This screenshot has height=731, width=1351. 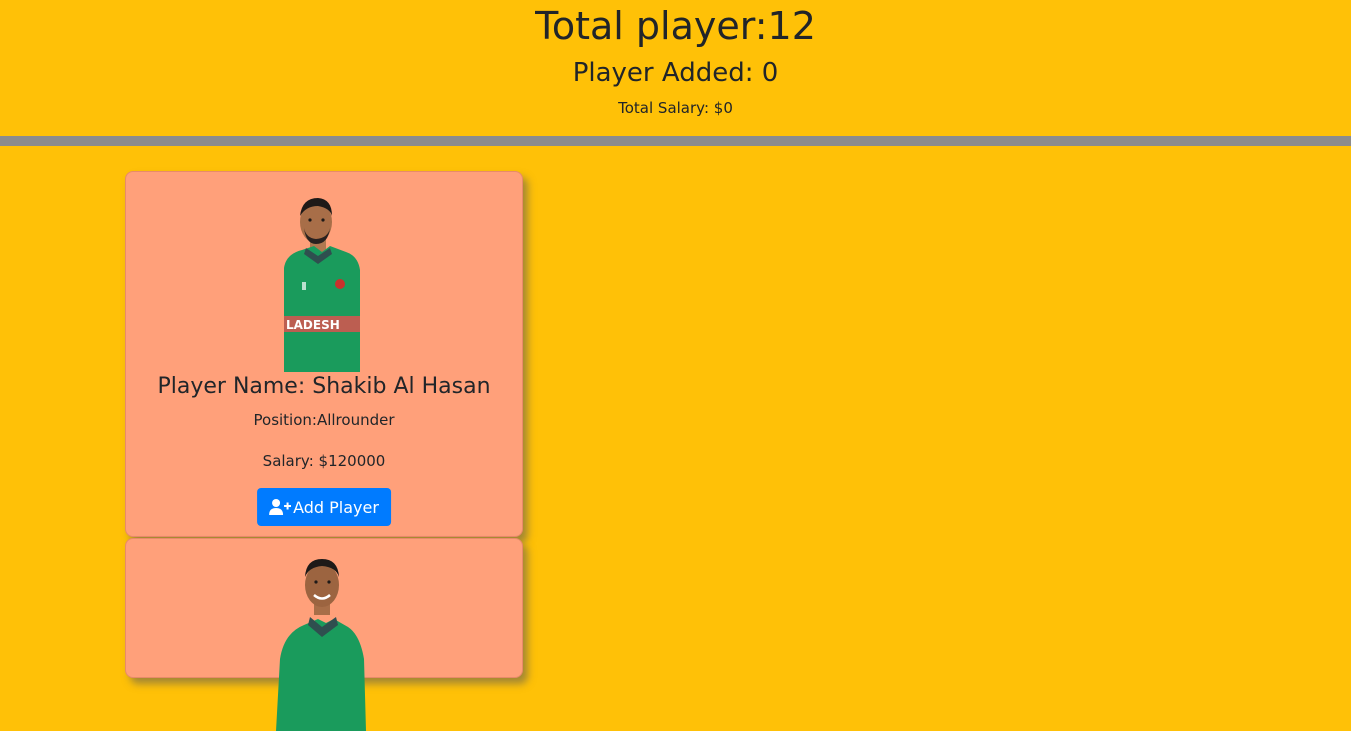 What do you see at coordinates (675, 26) in the screenshot?
I see `total-player-count: Total player:12` at bounding box center [675, 26].